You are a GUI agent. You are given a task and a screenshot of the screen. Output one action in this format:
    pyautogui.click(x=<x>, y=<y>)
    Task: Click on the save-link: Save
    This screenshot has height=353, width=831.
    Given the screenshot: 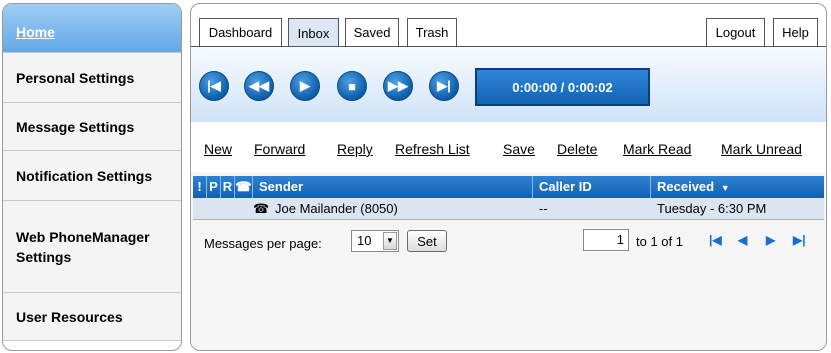 What is the action you would take?
    pyautogui.click(x=519, y=149)
    